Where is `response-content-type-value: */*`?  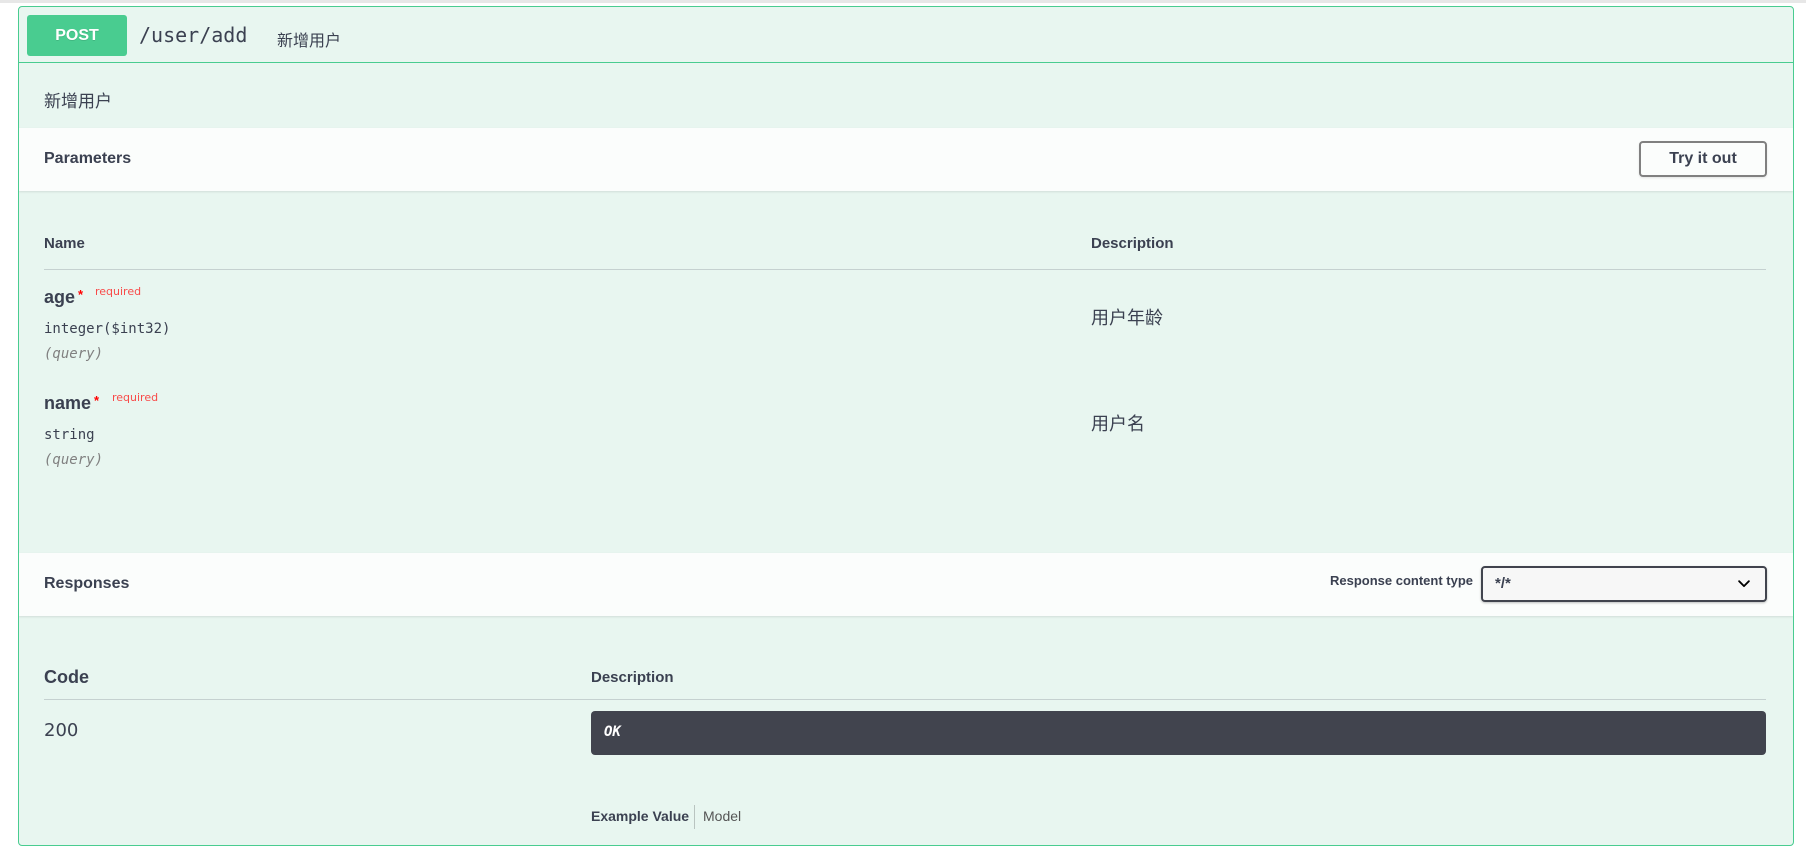 response-content-type-value: */* is located at coordinates (1503, 583).